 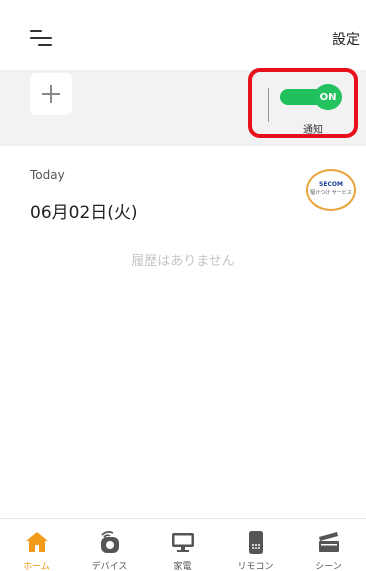 I want to click on device-icon, so click(x=109, y=542).